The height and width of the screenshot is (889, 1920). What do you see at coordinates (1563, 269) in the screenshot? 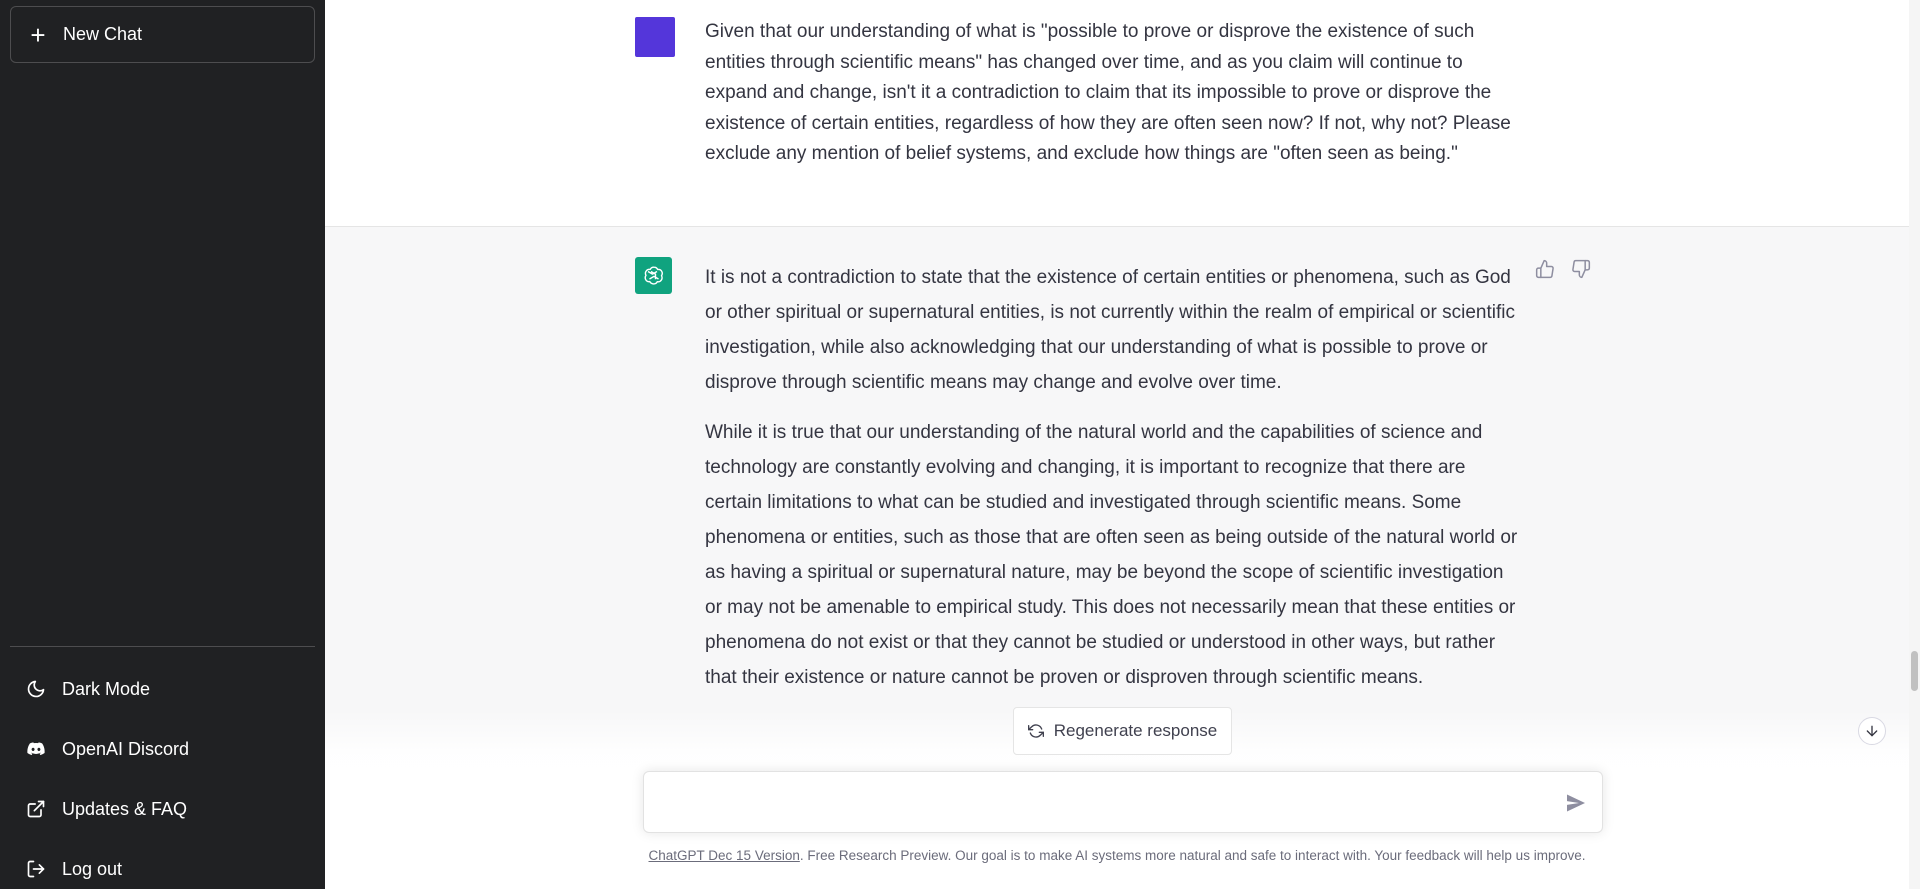
I see `feedback-buttons` at bounding box center [1563, 269].